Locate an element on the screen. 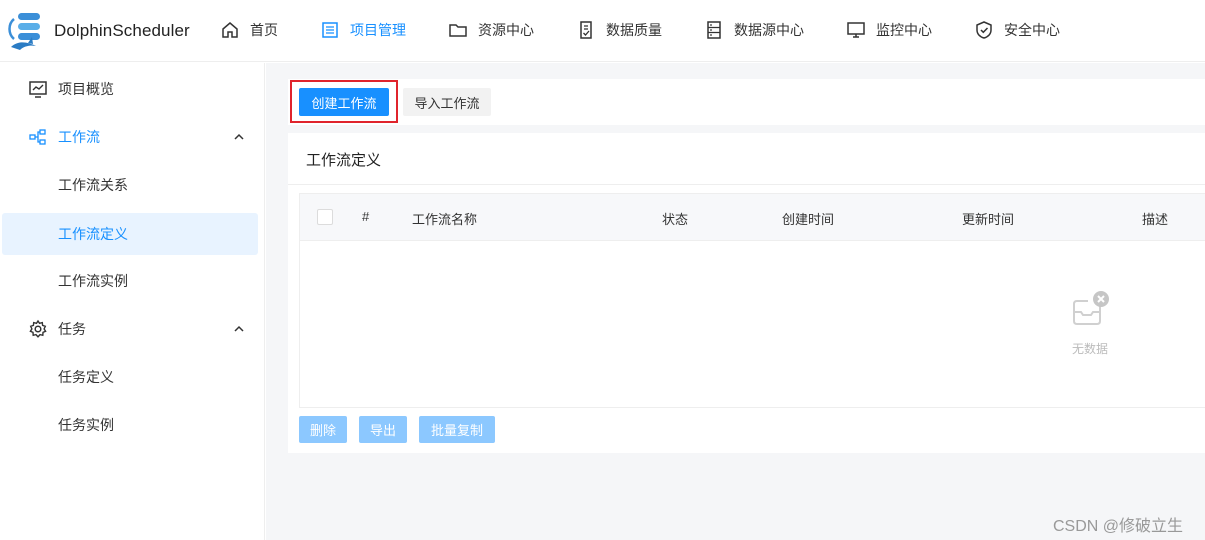  sidebar-item-label: 任务定义 is located at coordinates (86, 377).